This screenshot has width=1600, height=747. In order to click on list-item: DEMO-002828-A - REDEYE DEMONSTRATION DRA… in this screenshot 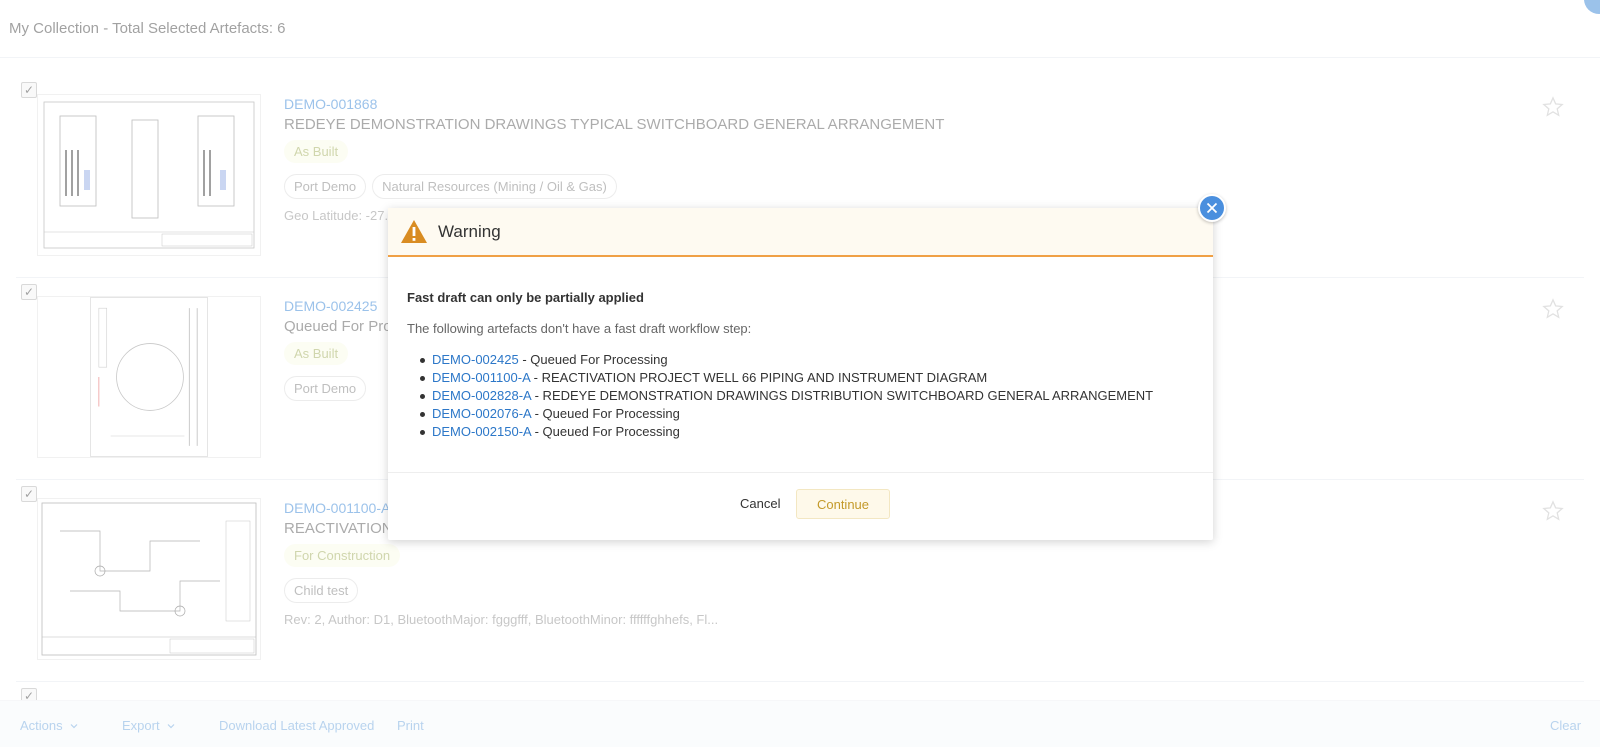, I will do `click(785, 396)`.